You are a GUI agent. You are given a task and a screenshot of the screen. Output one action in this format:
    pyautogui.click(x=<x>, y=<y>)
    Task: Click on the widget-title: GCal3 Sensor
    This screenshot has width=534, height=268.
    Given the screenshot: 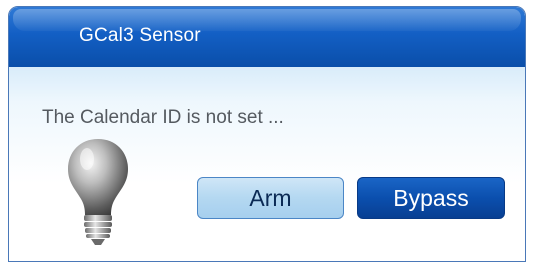 What is the action you would take?
    pyautogui.click(x=140, y=35)
    